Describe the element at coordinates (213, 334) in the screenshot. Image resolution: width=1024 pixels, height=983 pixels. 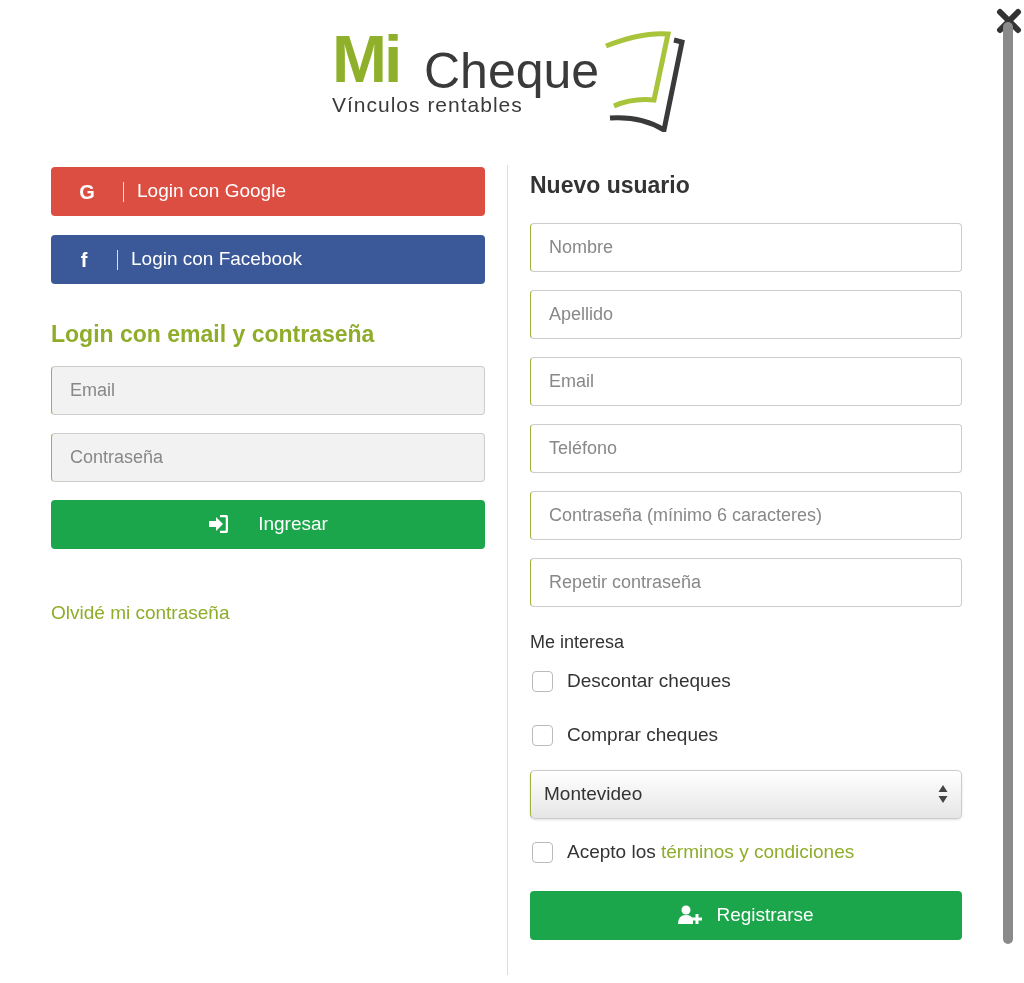
I see `section-heading: Login con email y contraseña` at that location.